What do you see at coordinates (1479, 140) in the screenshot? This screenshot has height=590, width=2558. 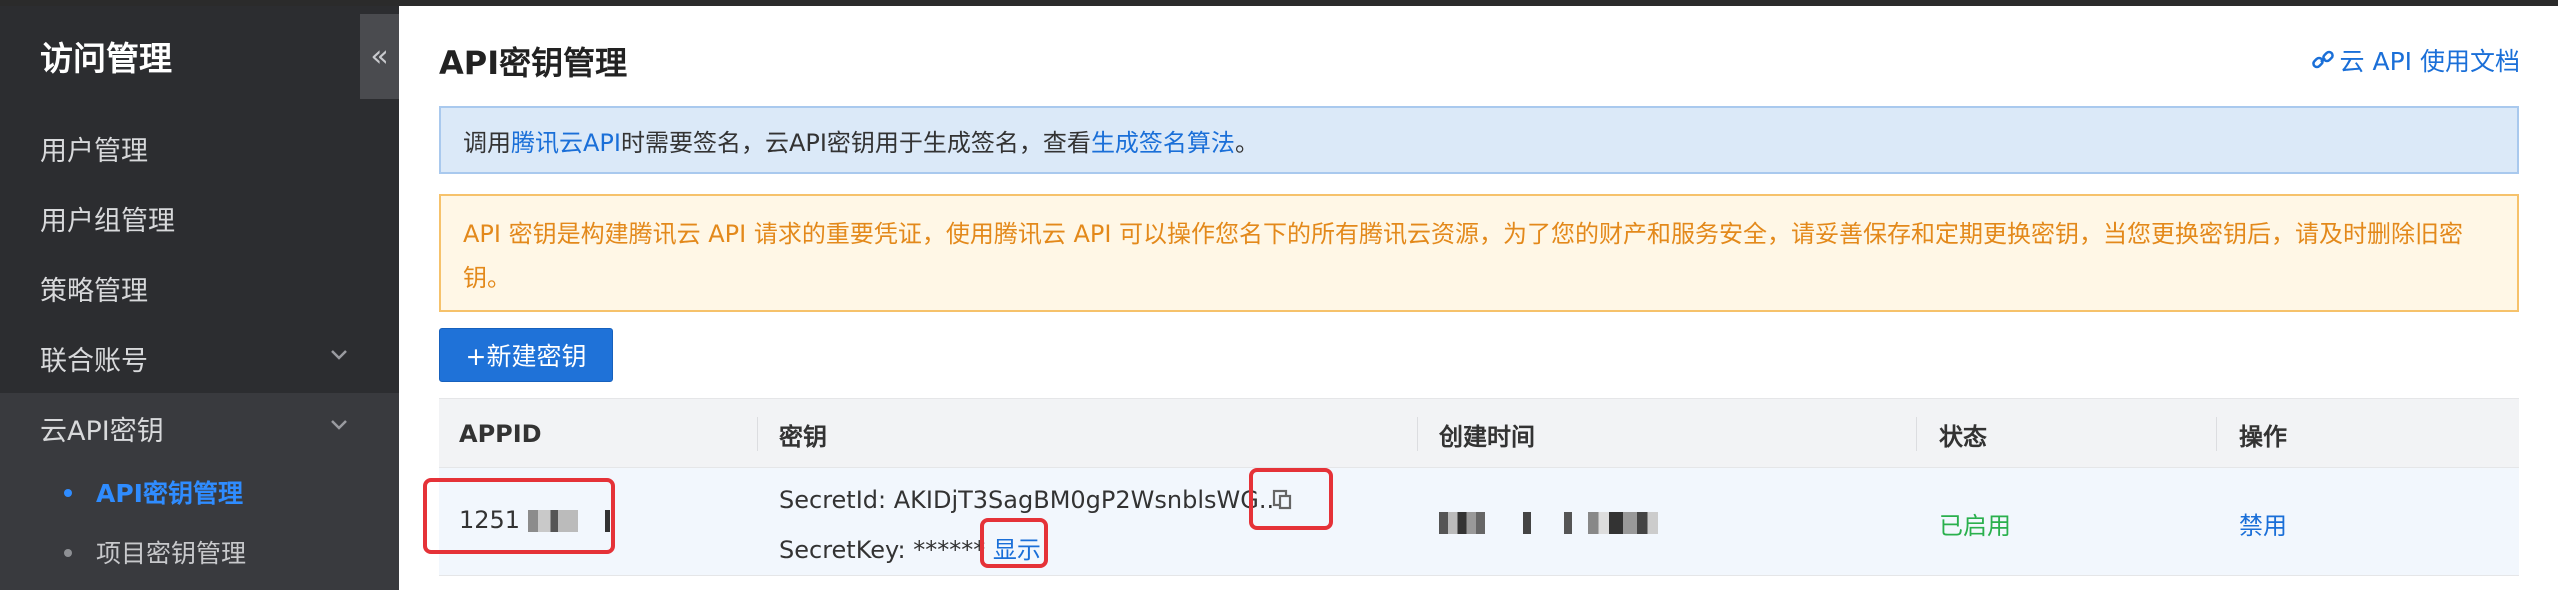 I see `info-notice: 调用 腾讯云API 时需要签名，云API密钥用于生成签名，查看 生成签名算法 。` at bounding box center [1479, 140].